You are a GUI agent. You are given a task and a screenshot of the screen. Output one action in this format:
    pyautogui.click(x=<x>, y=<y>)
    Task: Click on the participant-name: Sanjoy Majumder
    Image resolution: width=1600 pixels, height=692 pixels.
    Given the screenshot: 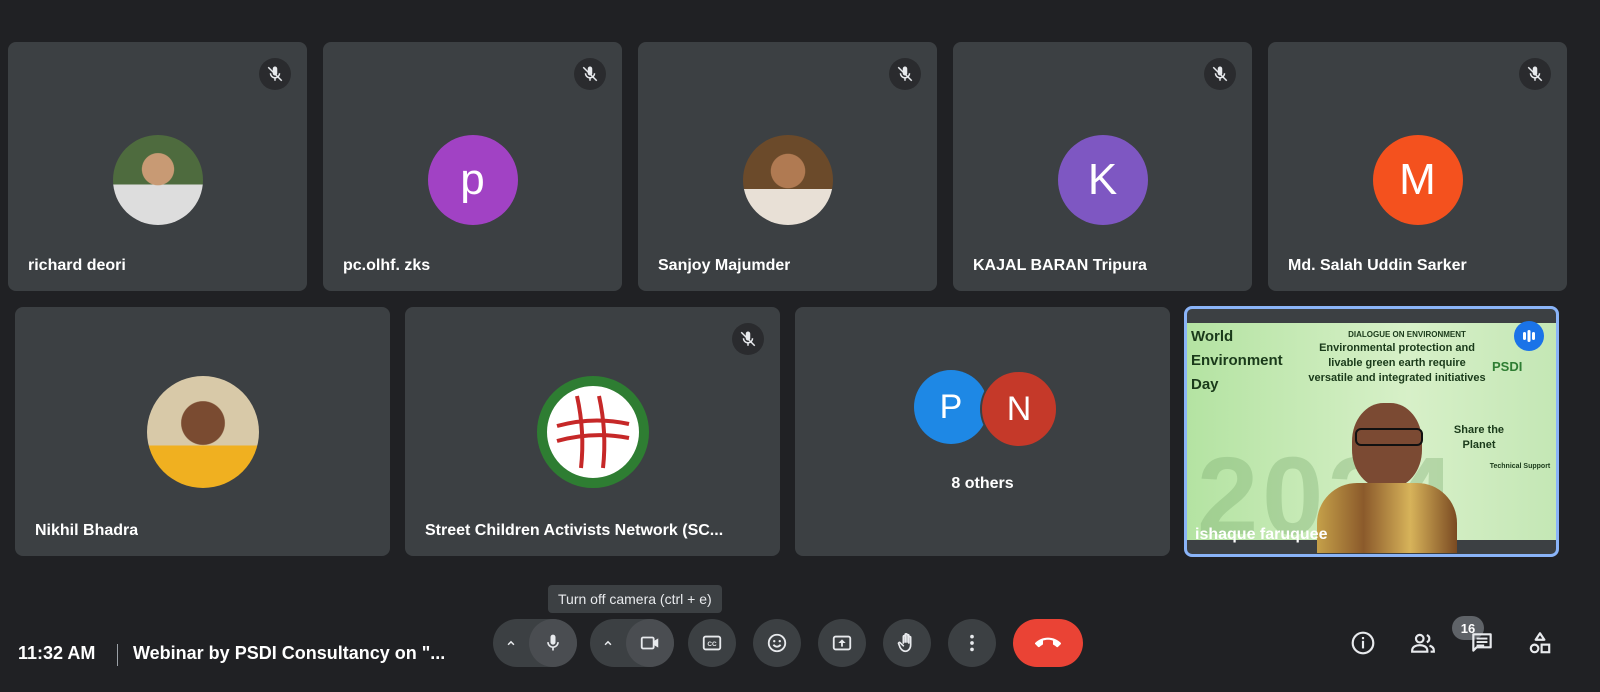 What is the action you would take?
    pyautogui.click(x=724, y=265)
    